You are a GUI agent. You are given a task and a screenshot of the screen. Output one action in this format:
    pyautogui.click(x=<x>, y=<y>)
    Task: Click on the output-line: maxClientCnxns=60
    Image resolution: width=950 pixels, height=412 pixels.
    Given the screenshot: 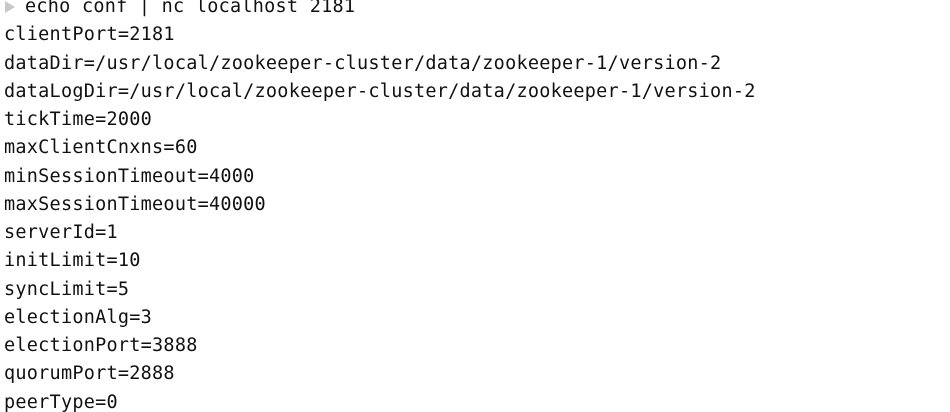 What is the action you would take?
    pyautogui.click(x=101, y=148)
    